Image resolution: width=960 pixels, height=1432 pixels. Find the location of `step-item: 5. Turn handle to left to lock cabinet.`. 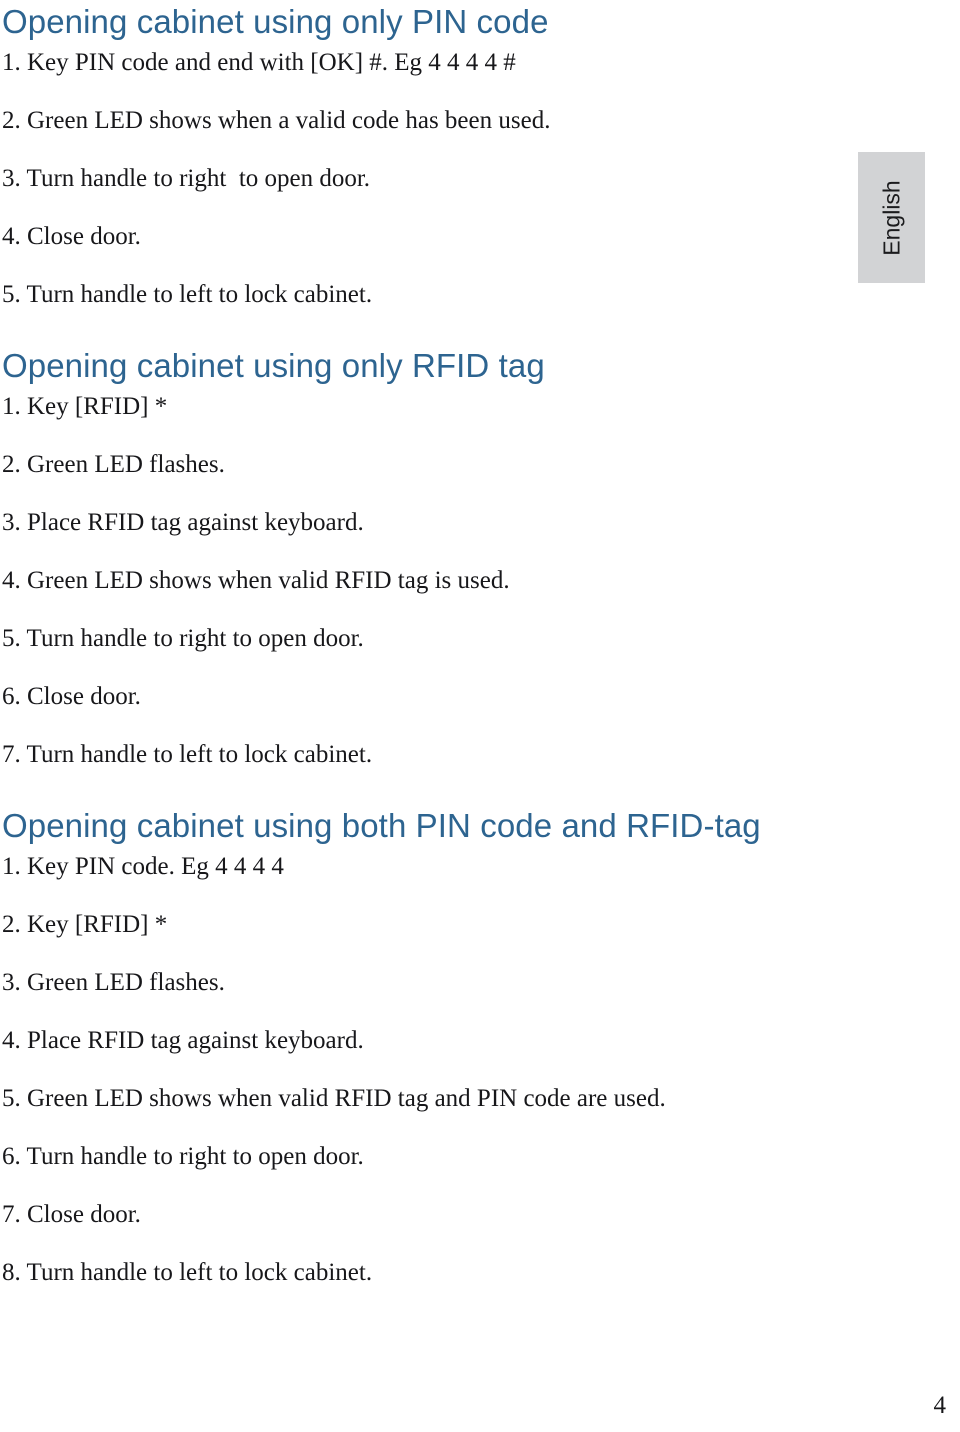

step-item: 5. Turn handle to left to lock cabinet. is located at coordinates (187, 294).